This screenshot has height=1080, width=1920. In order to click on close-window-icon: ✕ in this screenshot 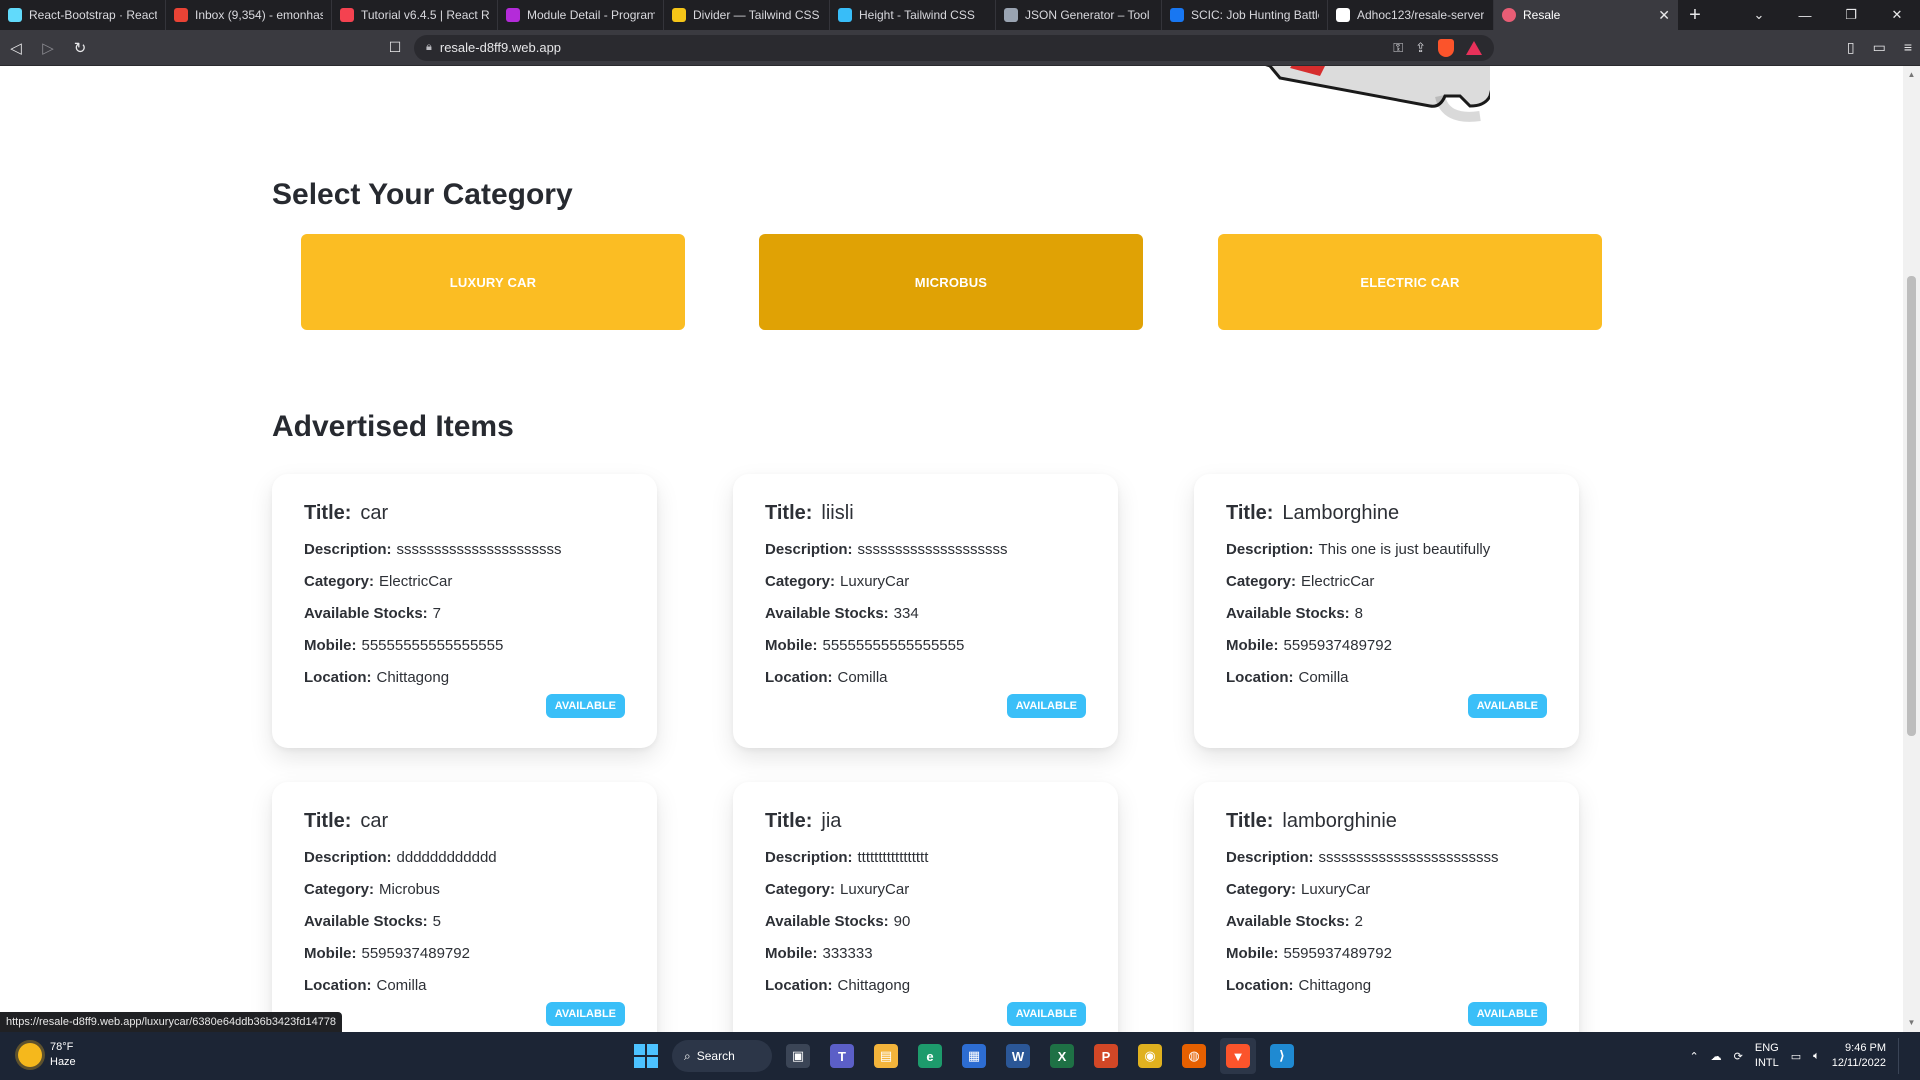, I will do `click(1897, 15)`.